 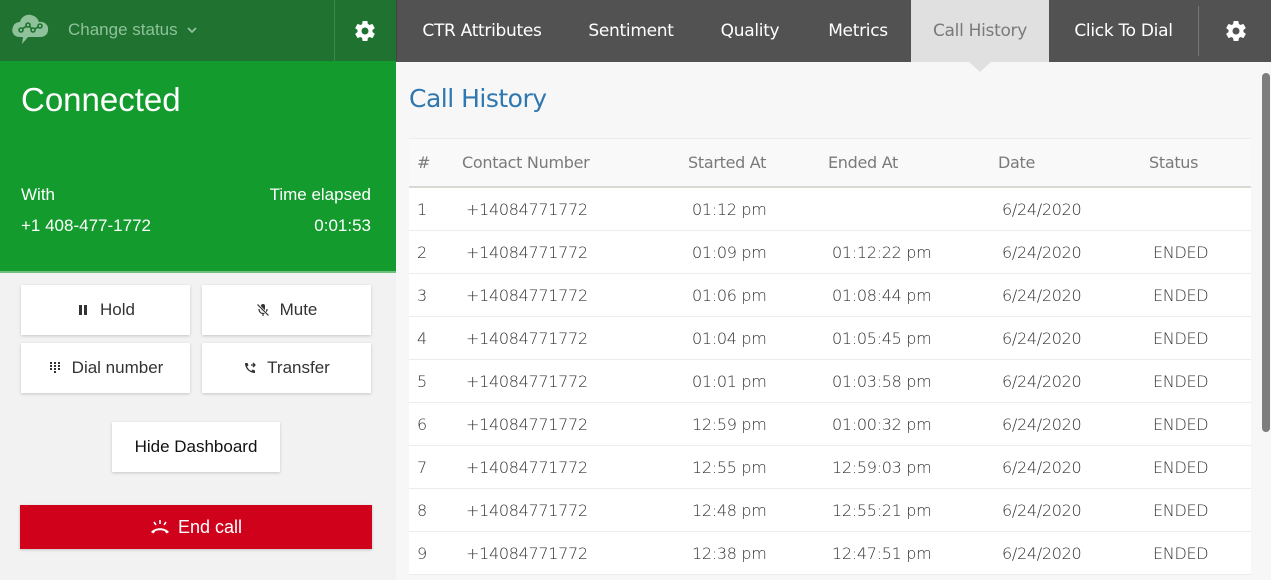 What do you see at coordinates (54, 367) in the screenshot?
I see `dialpad-icon` at bounding box center [54, 367].